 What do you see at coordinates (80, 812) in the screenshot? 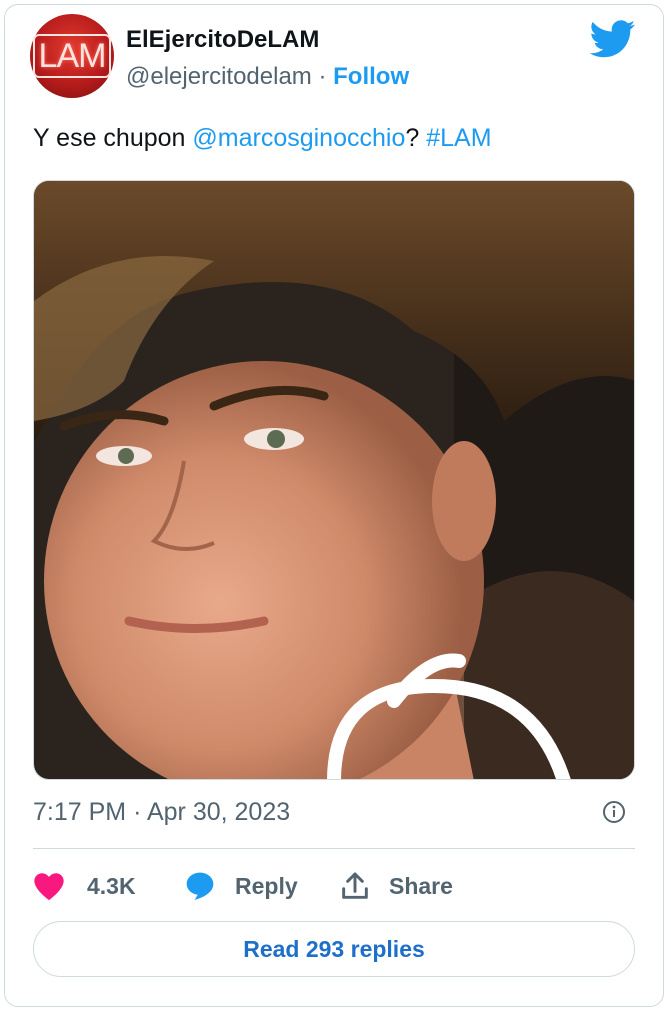
I see `tweet-time: 7:17 PM` at bounding box center [80, 812].